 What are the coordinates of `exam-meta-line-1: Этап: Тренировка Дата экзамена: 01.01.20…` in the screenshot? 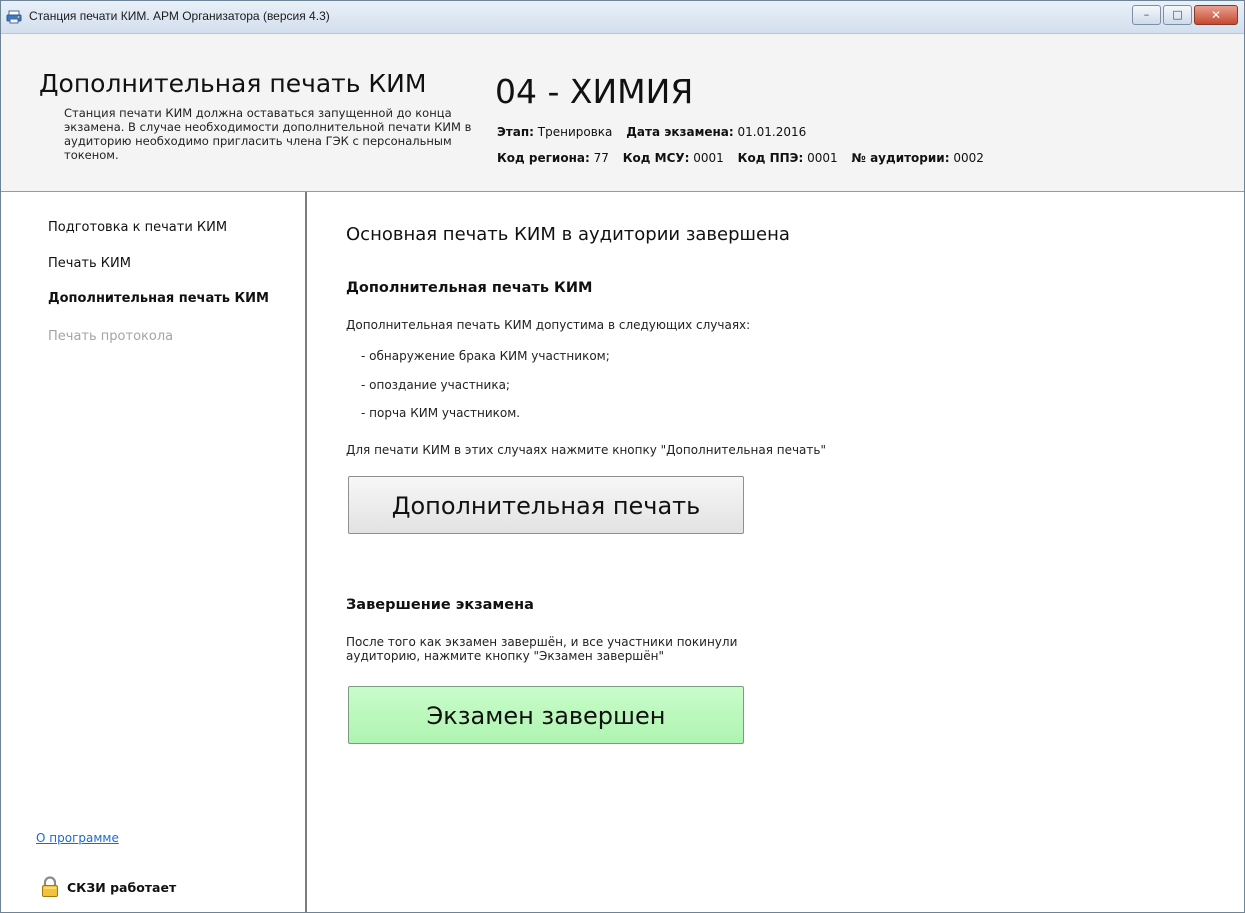 It's located at (656, 132).